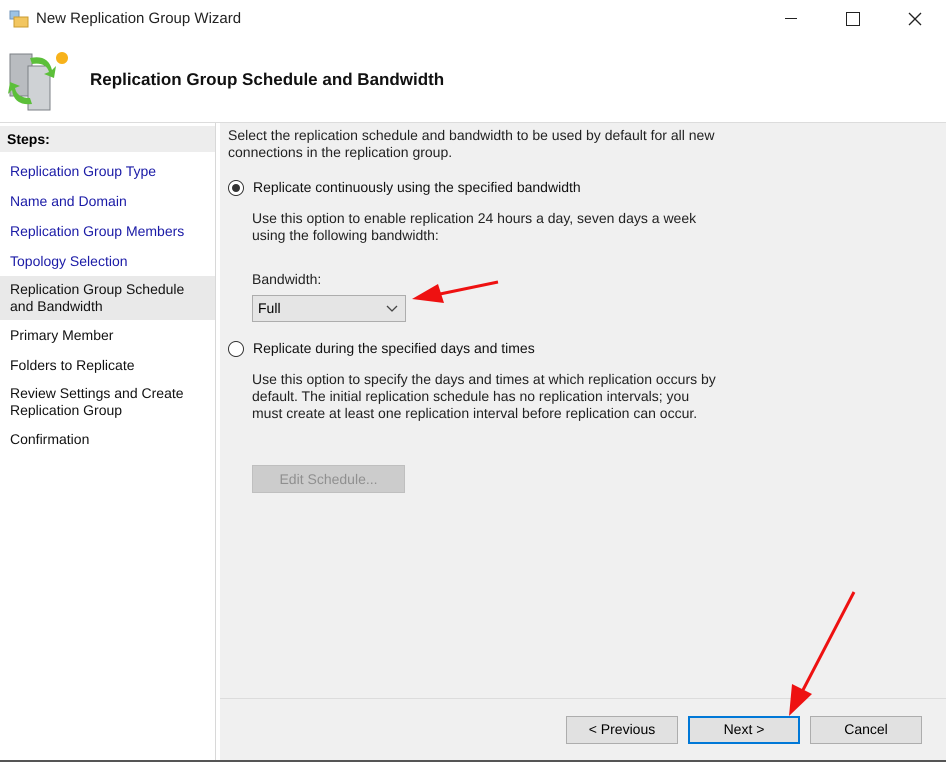  Describe the element at coordinates (107, 231) in the screenshot. I see `step-item: Replication Group Members` at that location.